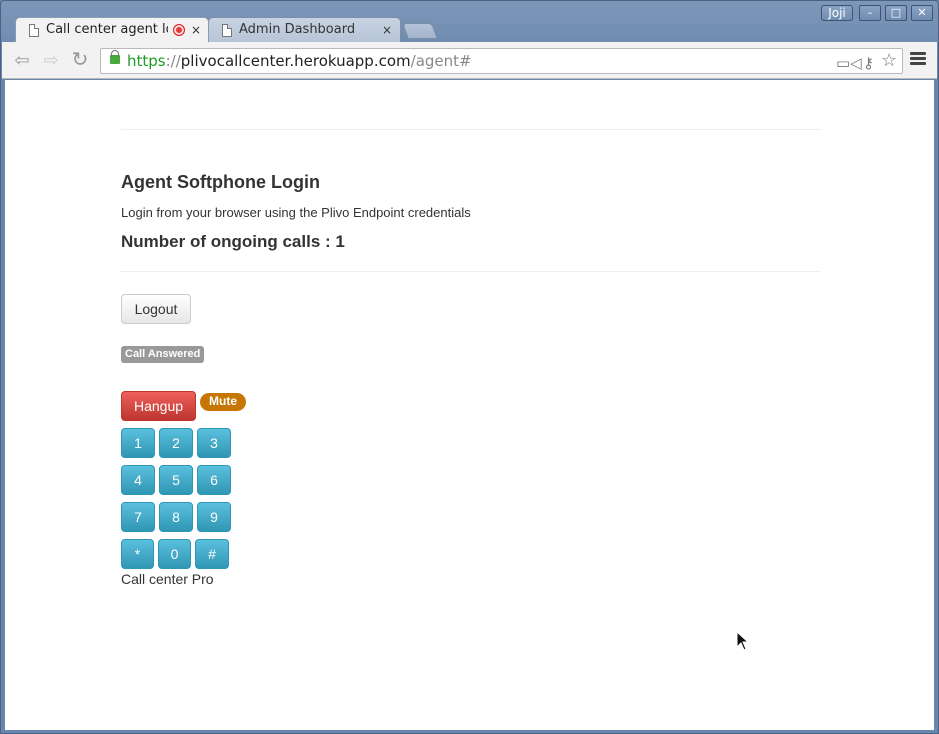  Describe the element at coordinates (174, 554) in the screenshot. I see `key-0: 0` at that location.